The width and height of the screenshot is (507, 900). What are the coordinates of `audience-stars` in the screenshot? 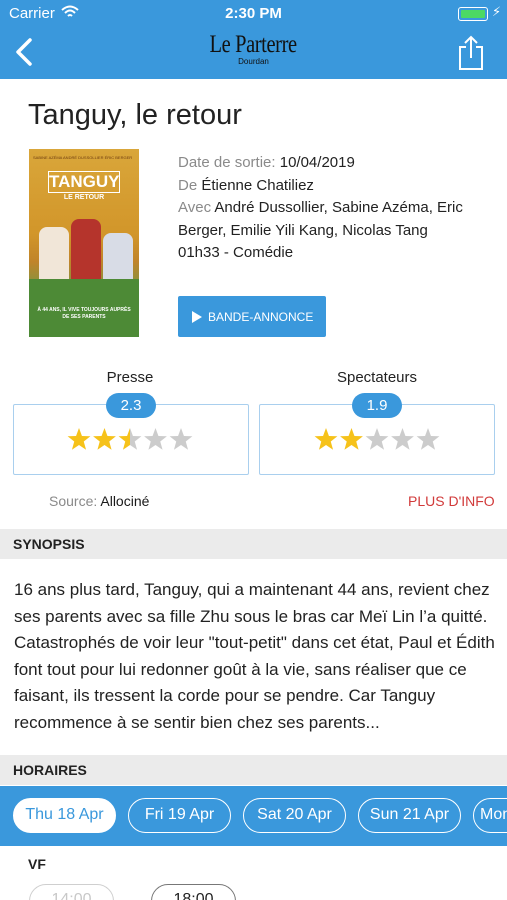 It's located at (377, 439).